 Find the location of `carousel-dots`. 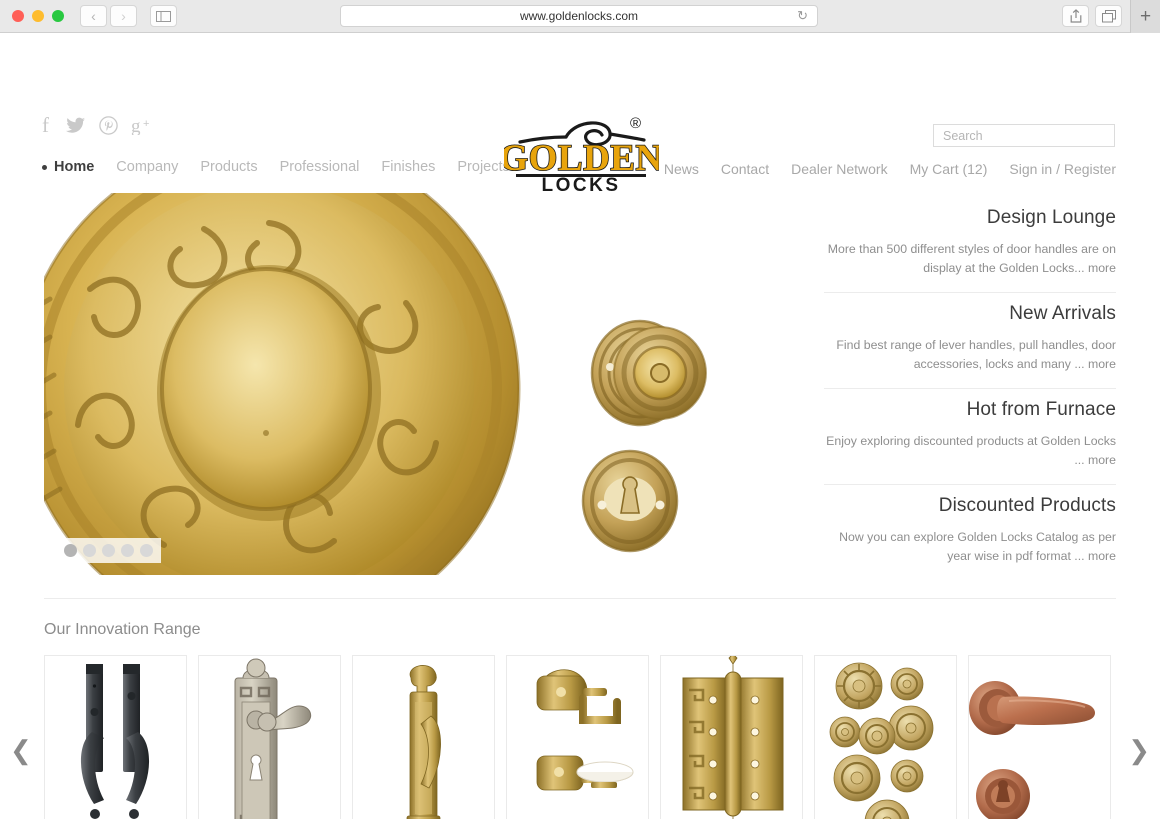

carousel-dots is located at coordinates (108, 550).